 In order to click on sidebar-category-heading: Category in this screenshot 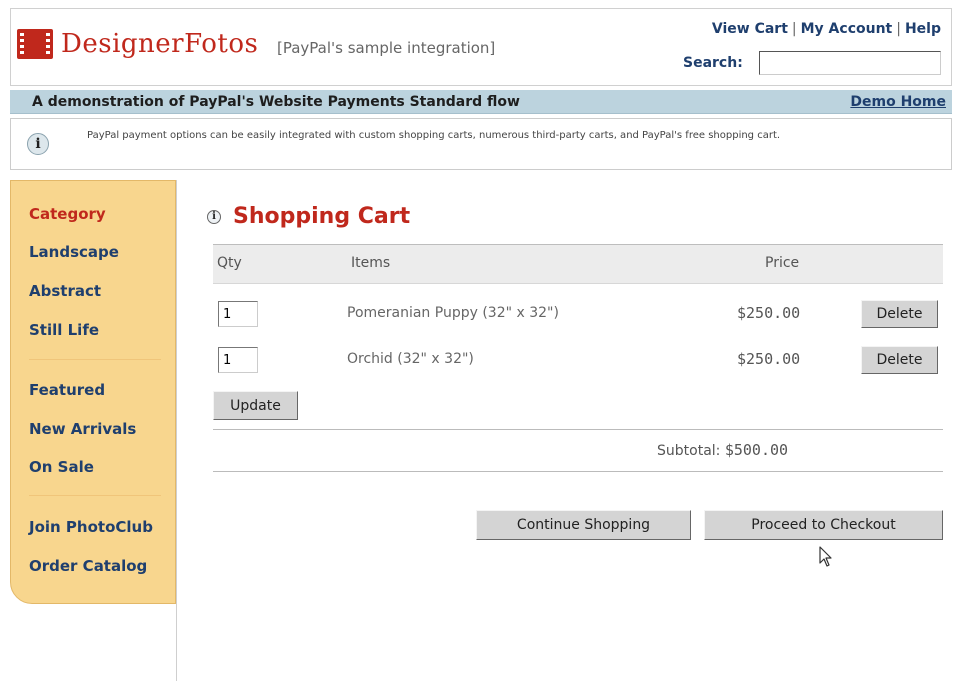, I will do `click(67, 214)`.